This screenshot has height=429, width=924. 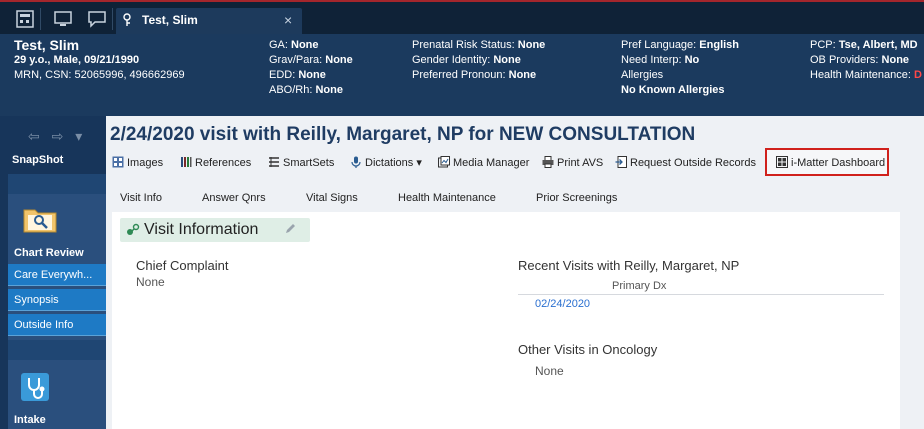 What do you see at coordinates (576, 198) in the screenshot?
I see `tab-prior-screenings: Prior Screenings` at bounding box center [576, 198].